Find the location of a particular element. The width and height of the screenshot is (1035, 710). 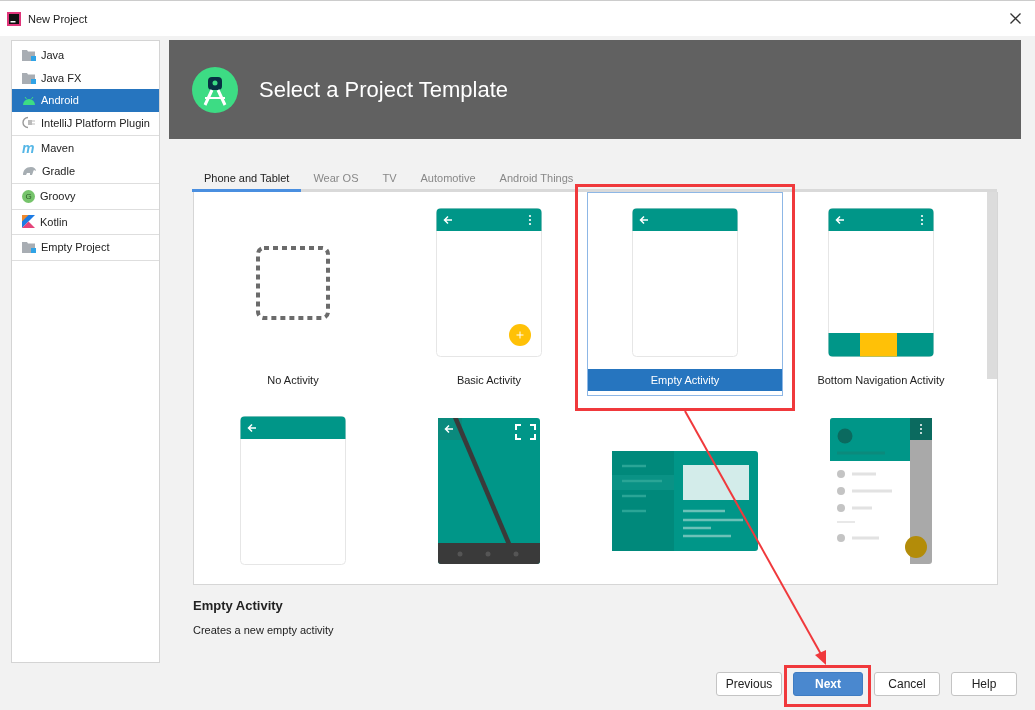

sidebar-item: Java FX is located at coordinates (85, 77).